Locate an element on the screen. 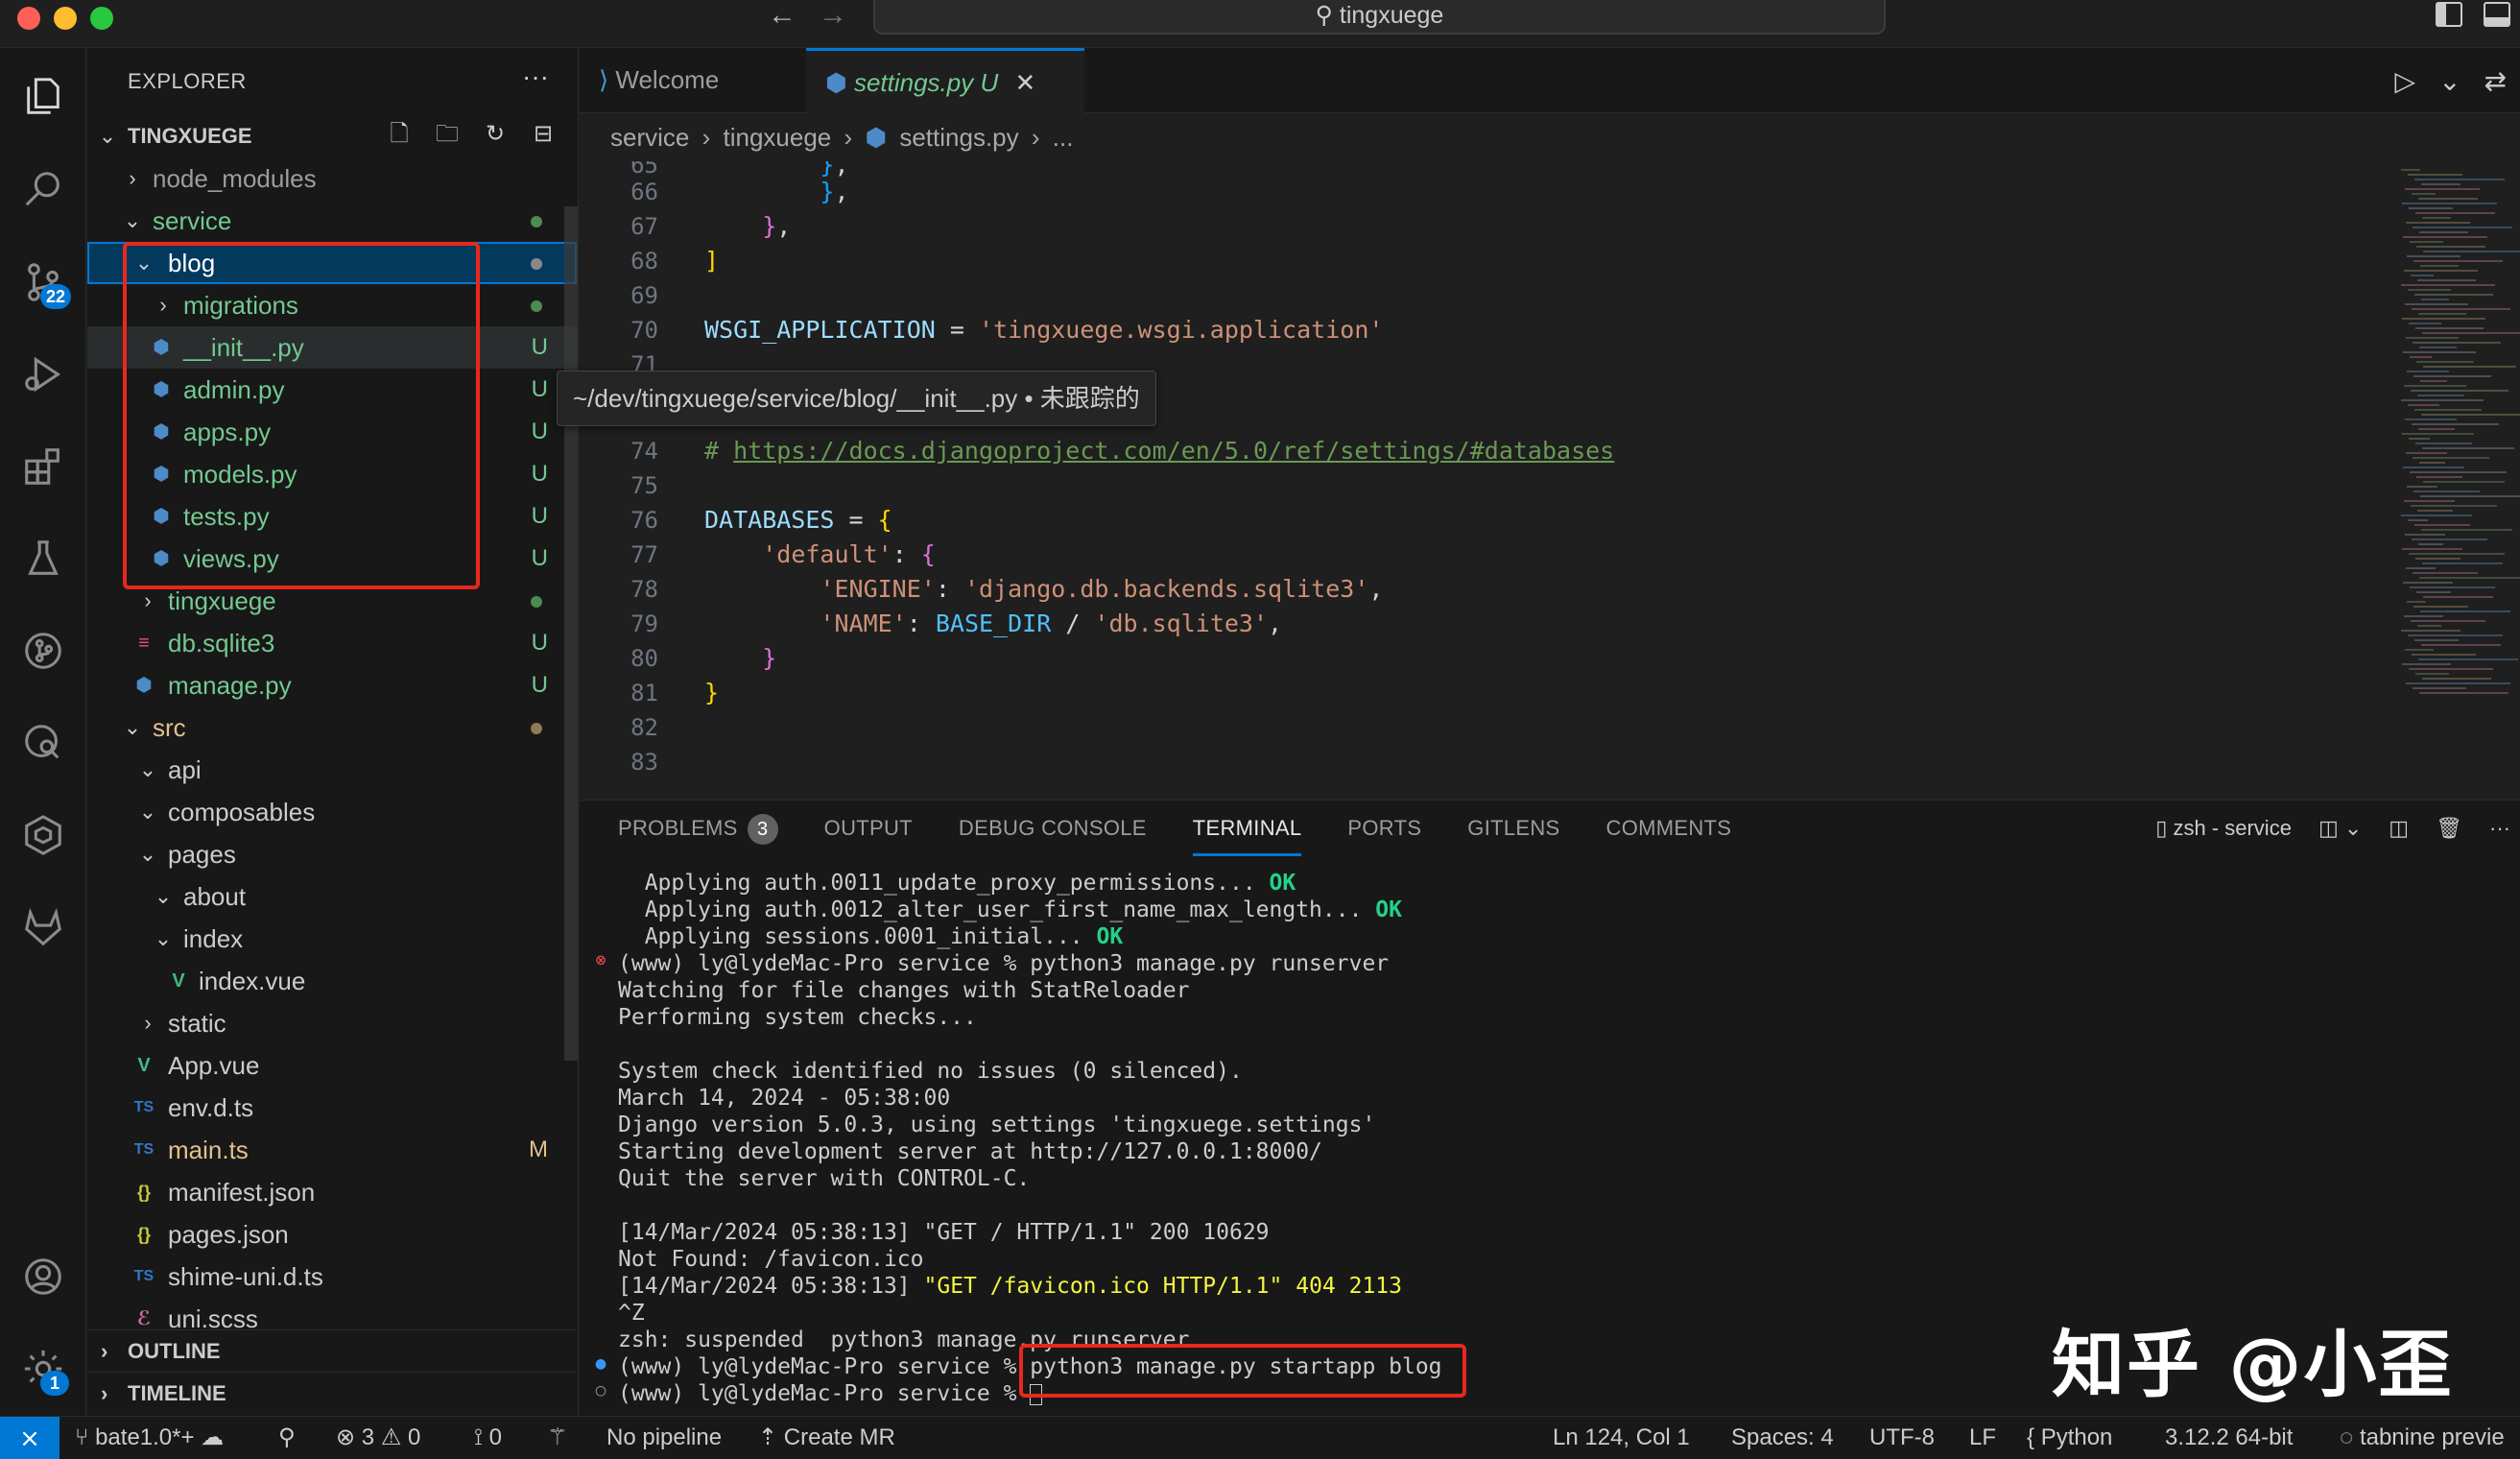 This screenshot has height=1459, width=2520. gitlens-icon: ⚲ is located at coordinates (287, 1438).